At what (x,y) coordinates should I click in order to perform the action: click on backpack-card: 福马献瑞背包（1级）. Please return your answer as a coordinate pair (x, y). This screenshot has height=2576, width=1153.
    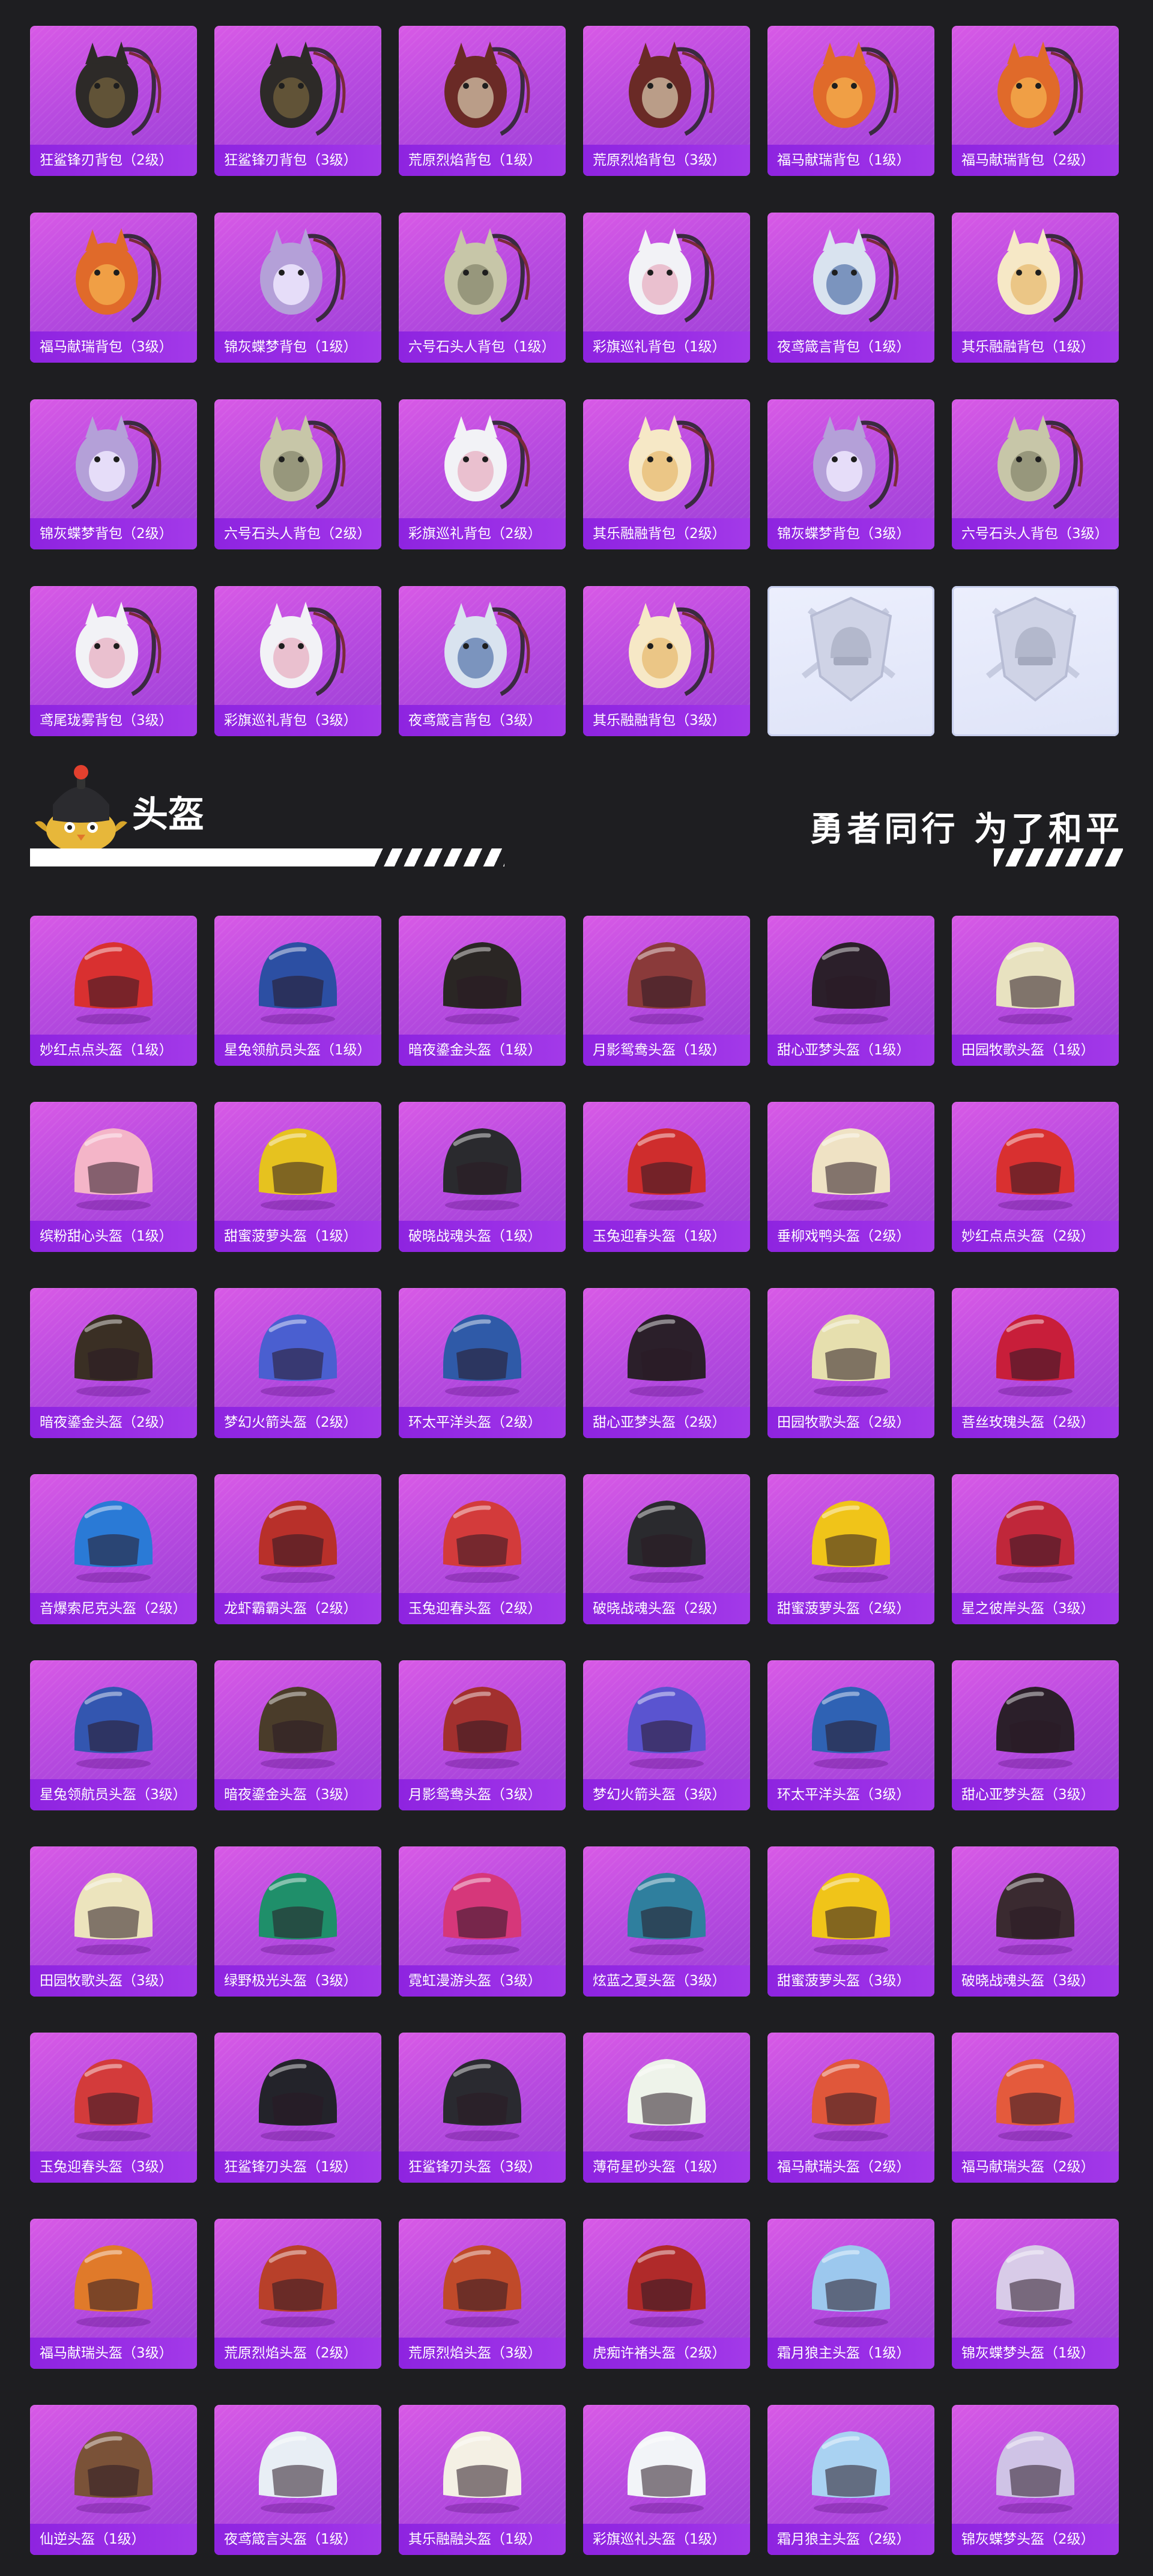
    Looking at the image, I should click on (850, 101).